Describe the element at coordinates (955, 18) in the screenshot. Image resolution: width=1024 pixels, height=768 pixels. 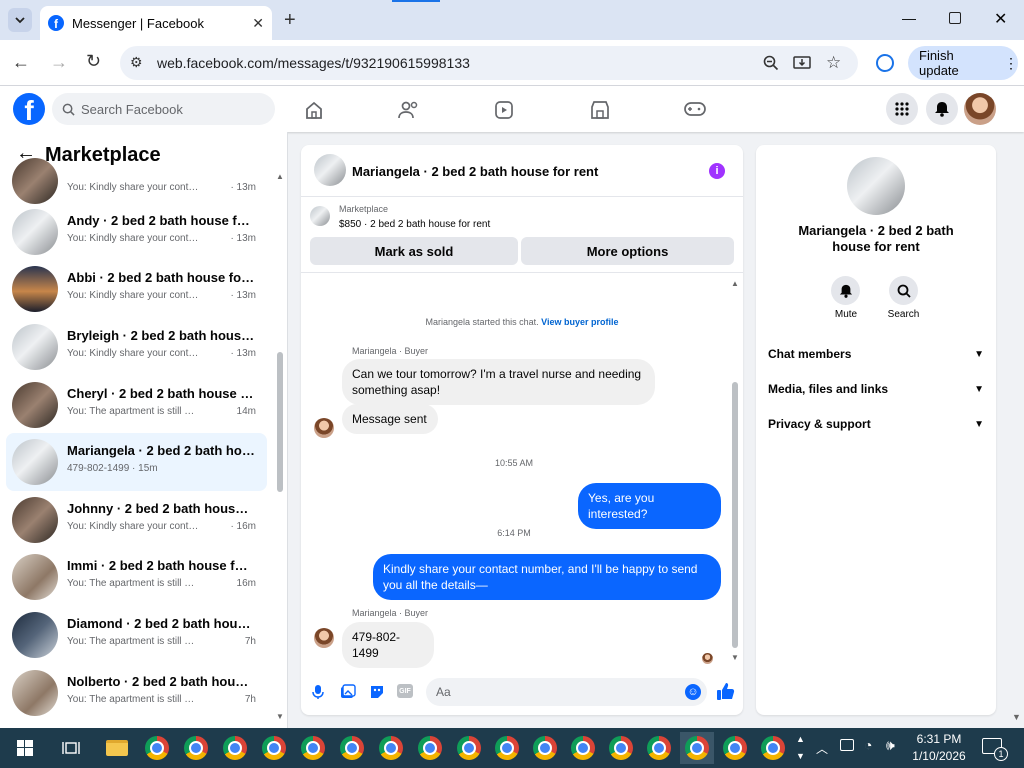
I see `restore-button` at that location.